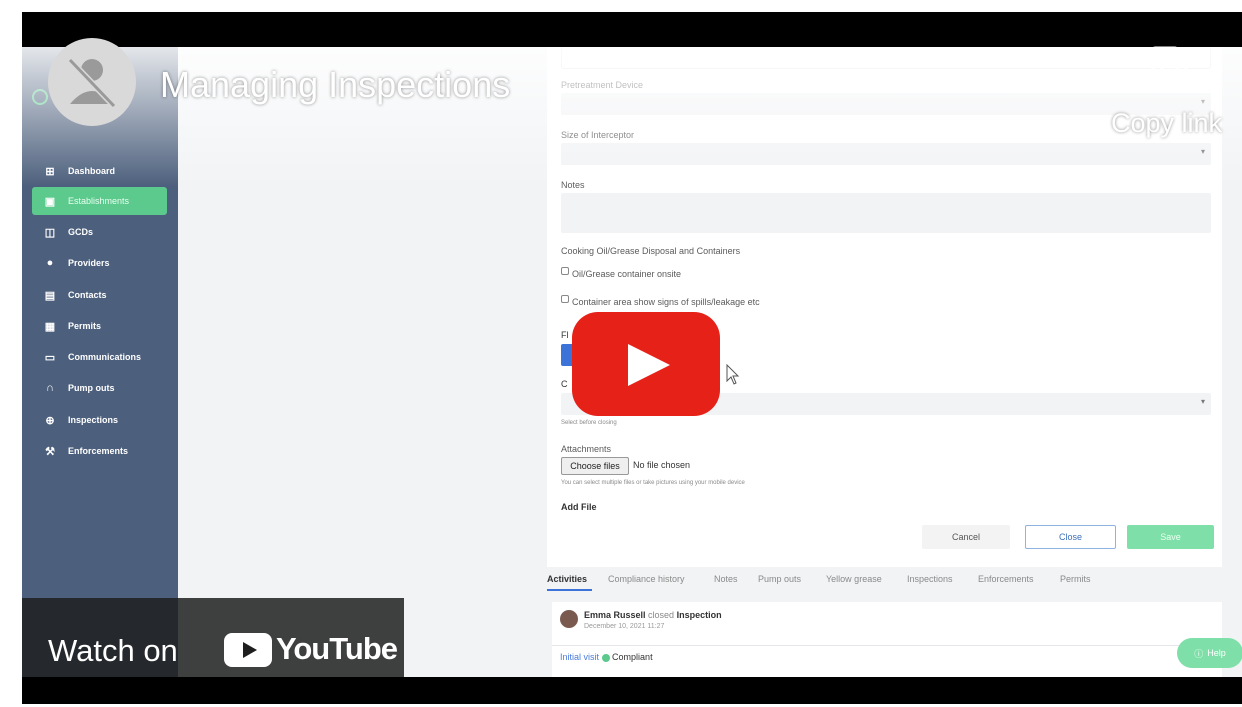 Image resolution: width=1242 pixels, height=707 pixels. What do you see at coordinates (1166, 123) in the screenshot?
I see `copy-link-label: Copy link` at bounding box center [1166, 123].